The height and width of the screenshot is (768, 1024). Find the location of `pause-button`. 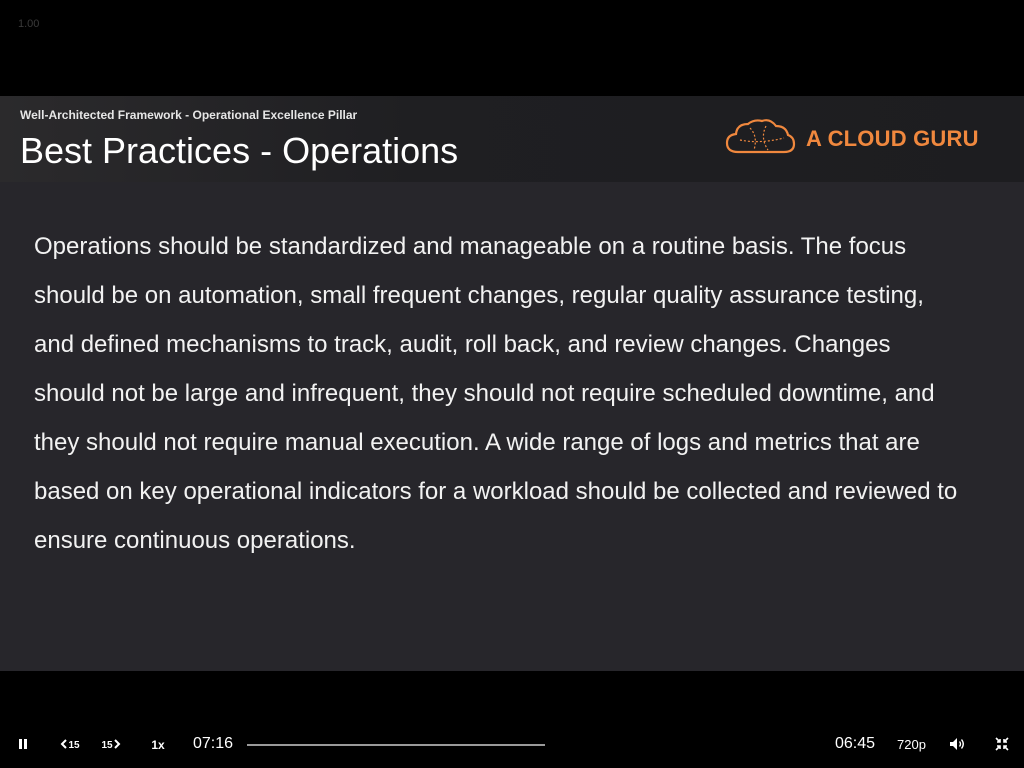

pause-button is located at coordinates (23, 745).